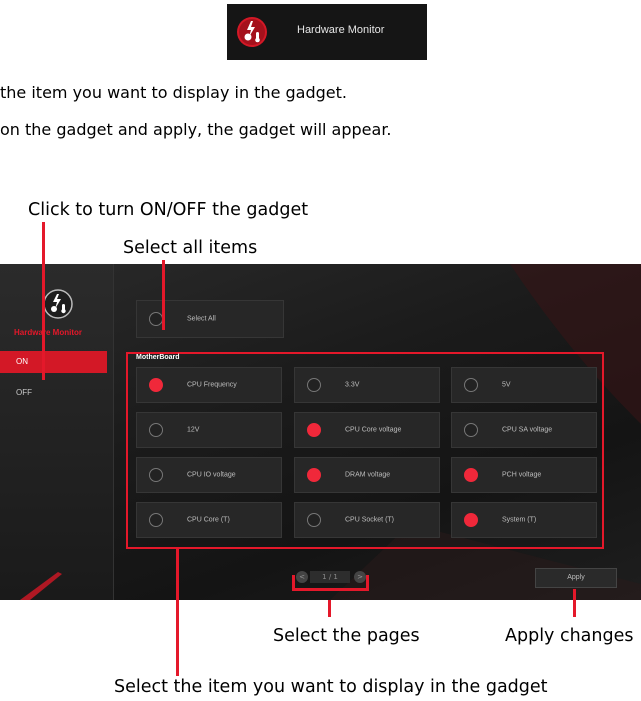 The width and height of the screenshot is (641, 701). Describe the element at coordinates (156, 319) in the screenshot. I see `select-all-dot` at that location.